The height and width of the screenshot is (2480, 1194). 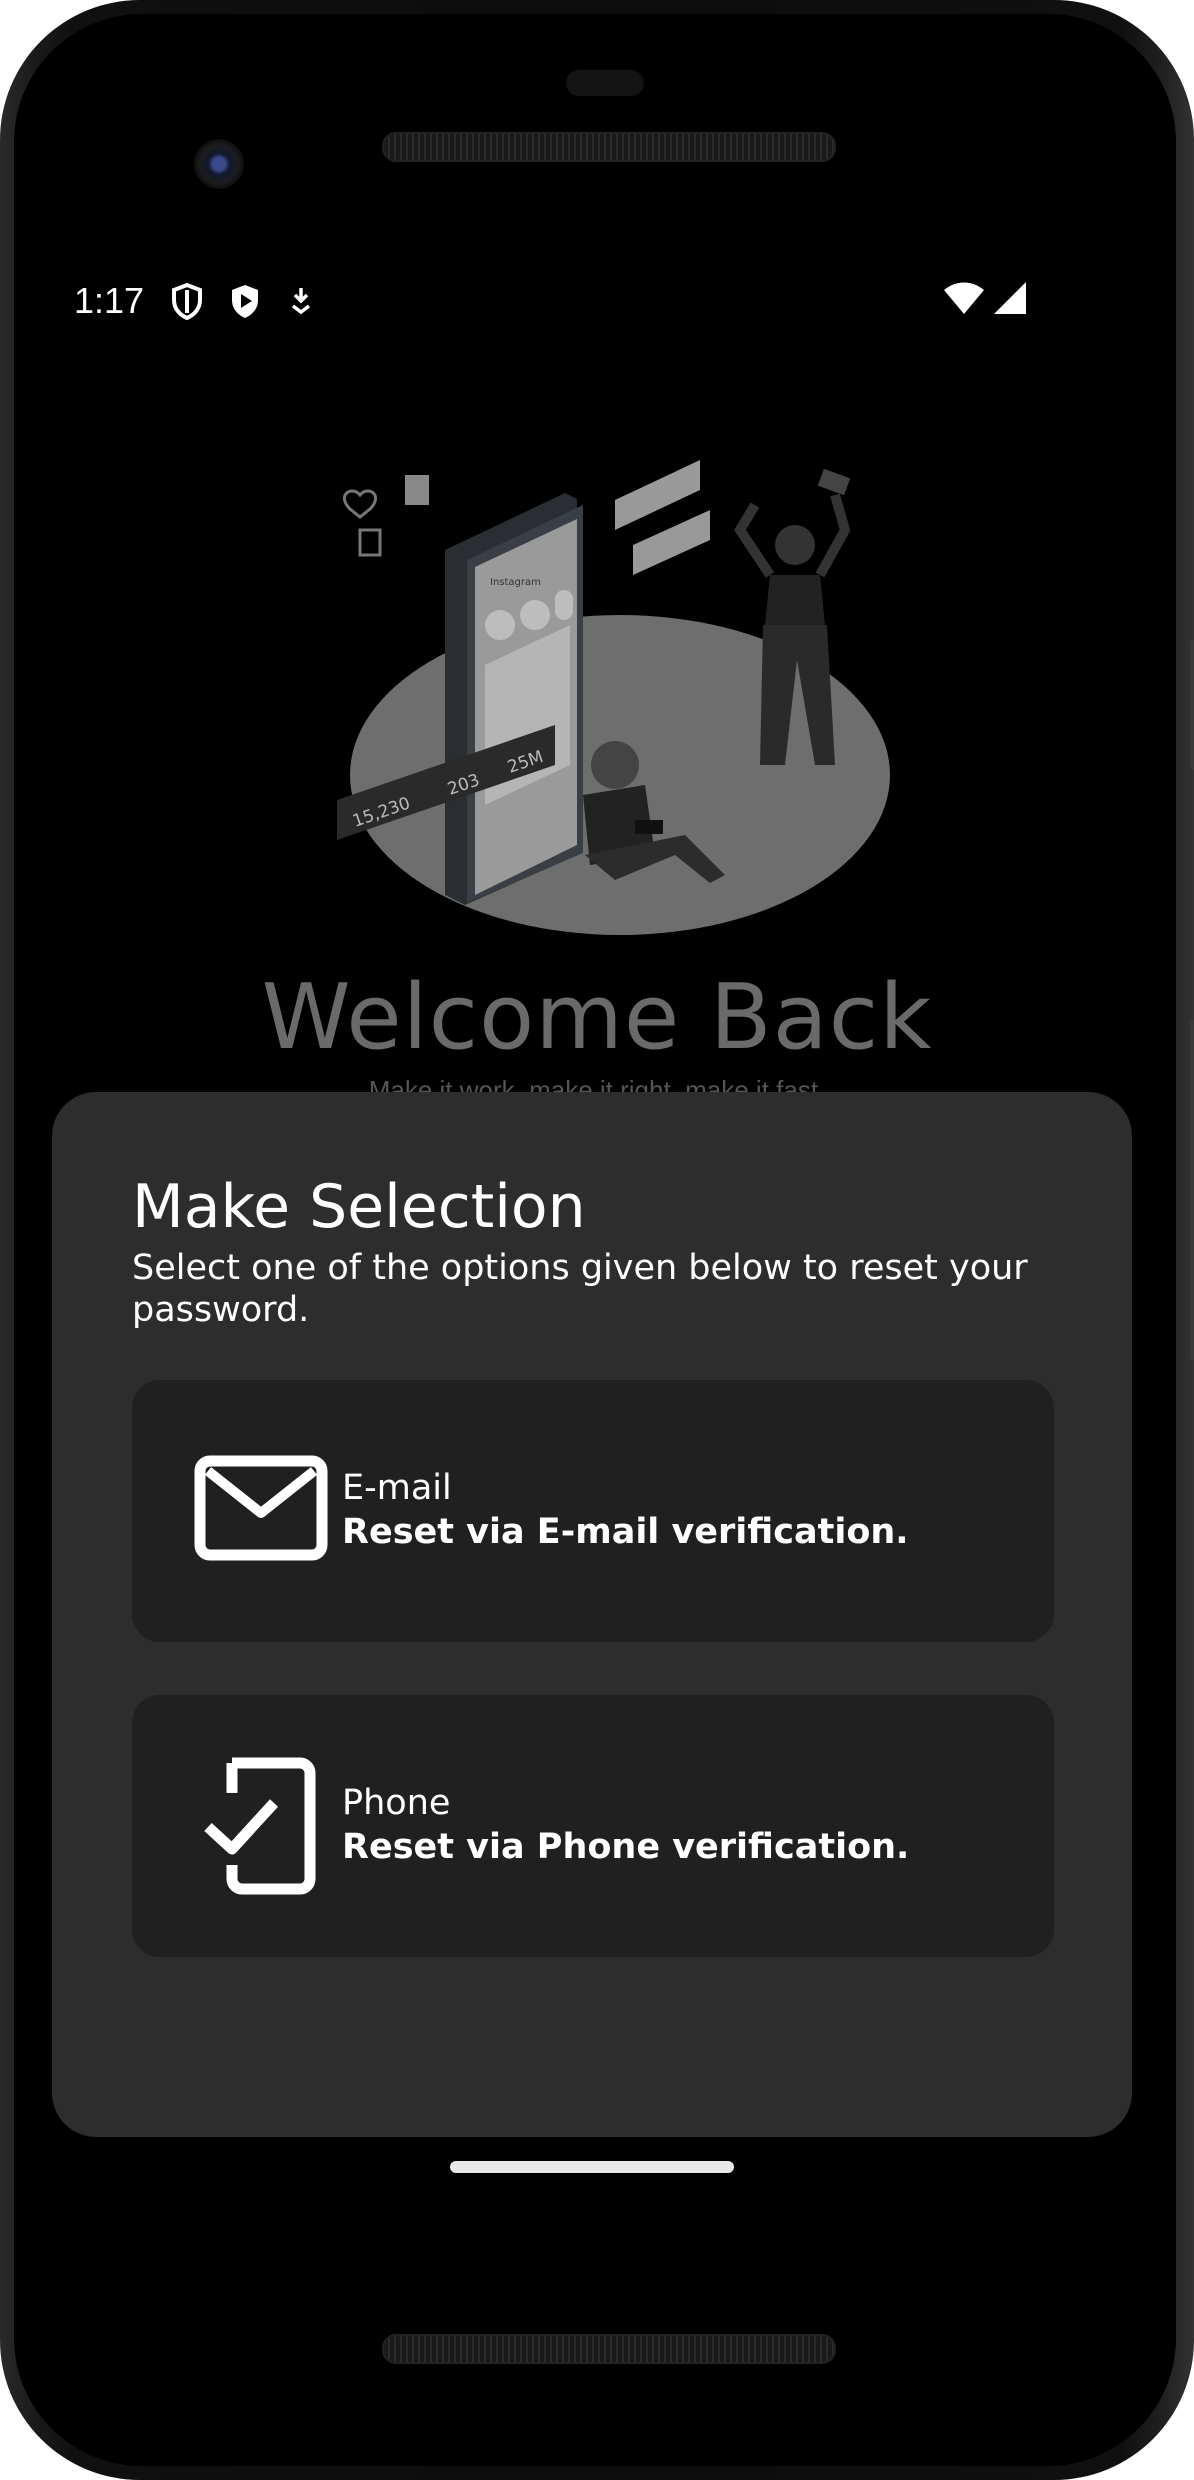 What do you see at coordinates (109, 300) in the screenshot?
I see `status-time: 1:17` at bounding box center [109, 300].